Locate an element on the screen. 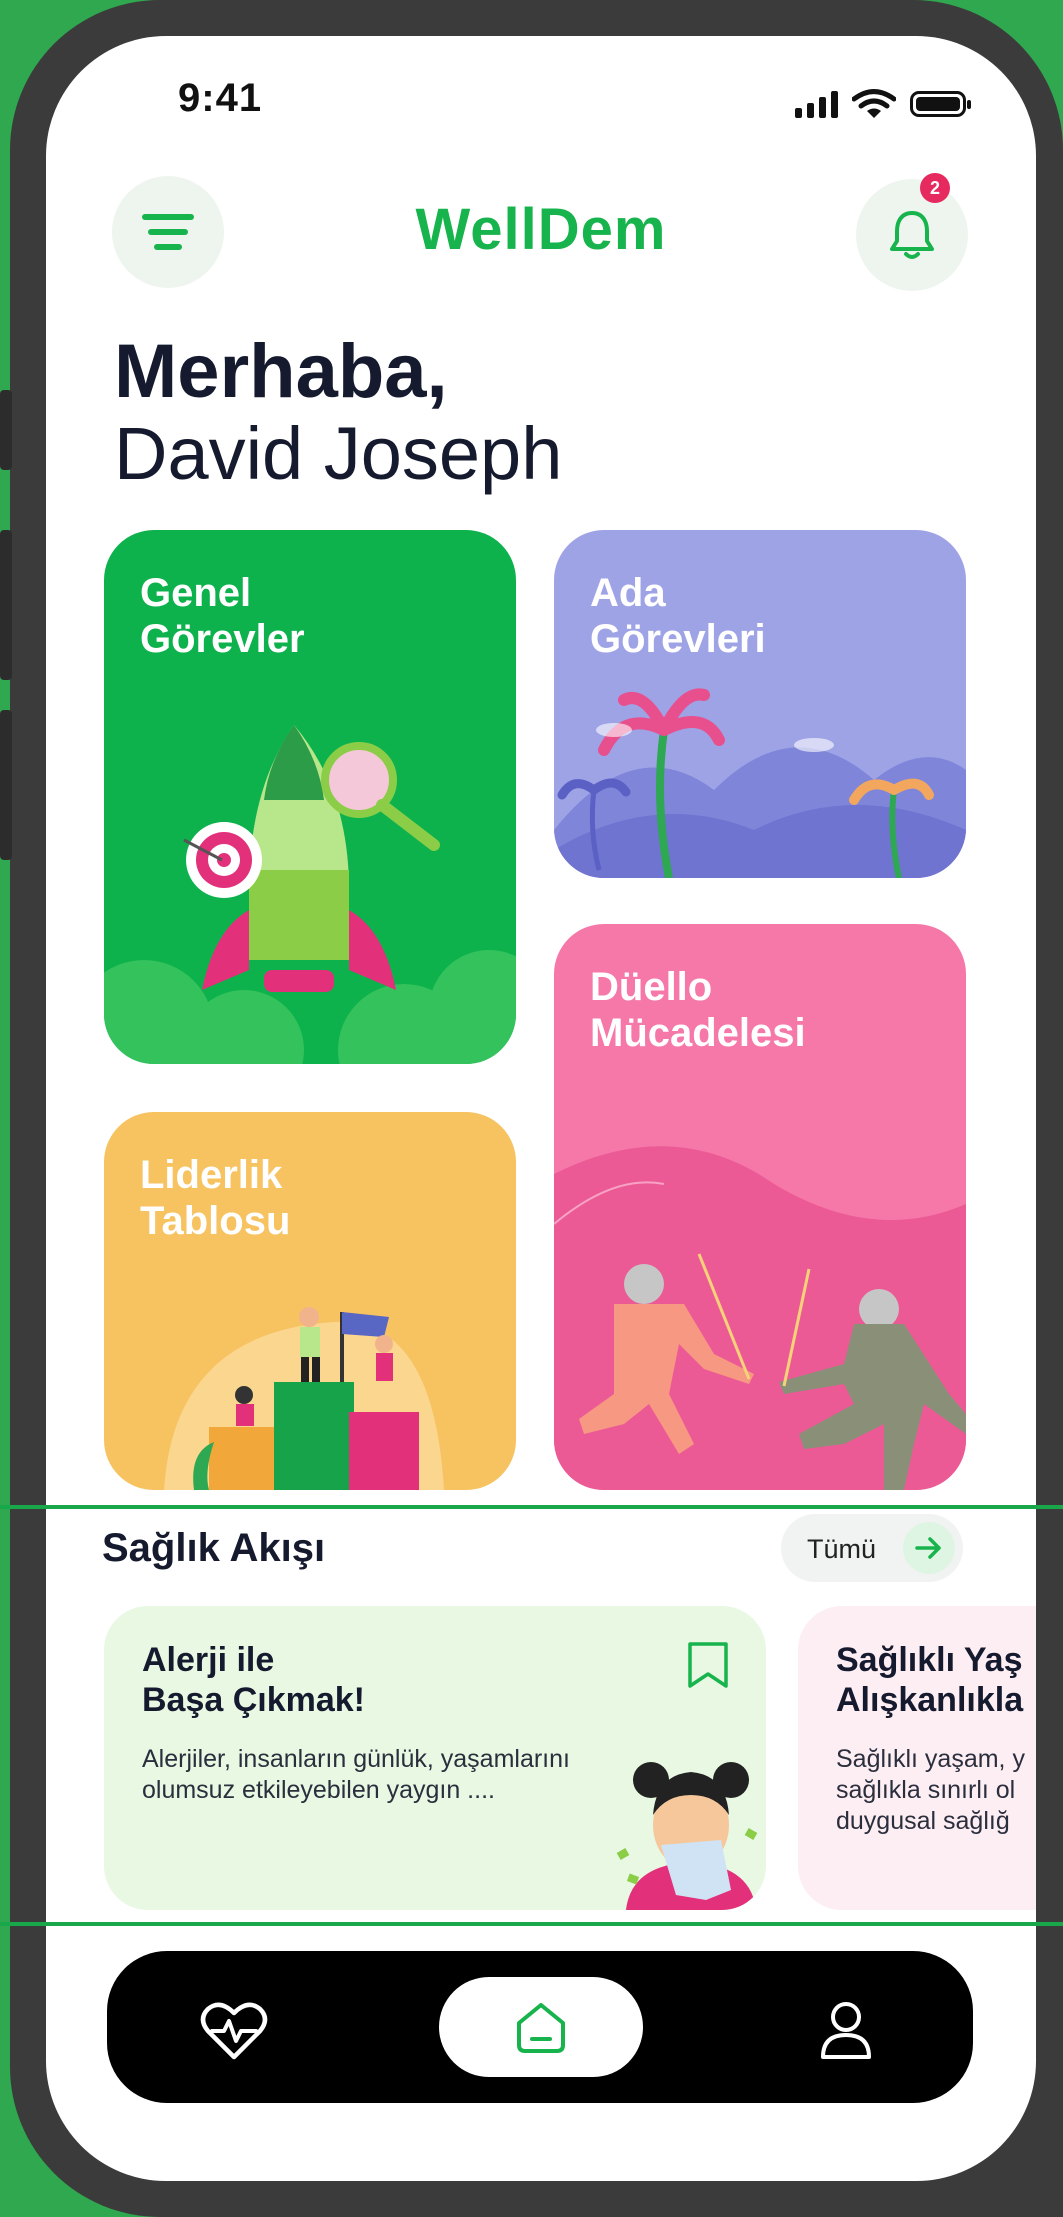  wifi-icon is located at coordinates (874, 103).